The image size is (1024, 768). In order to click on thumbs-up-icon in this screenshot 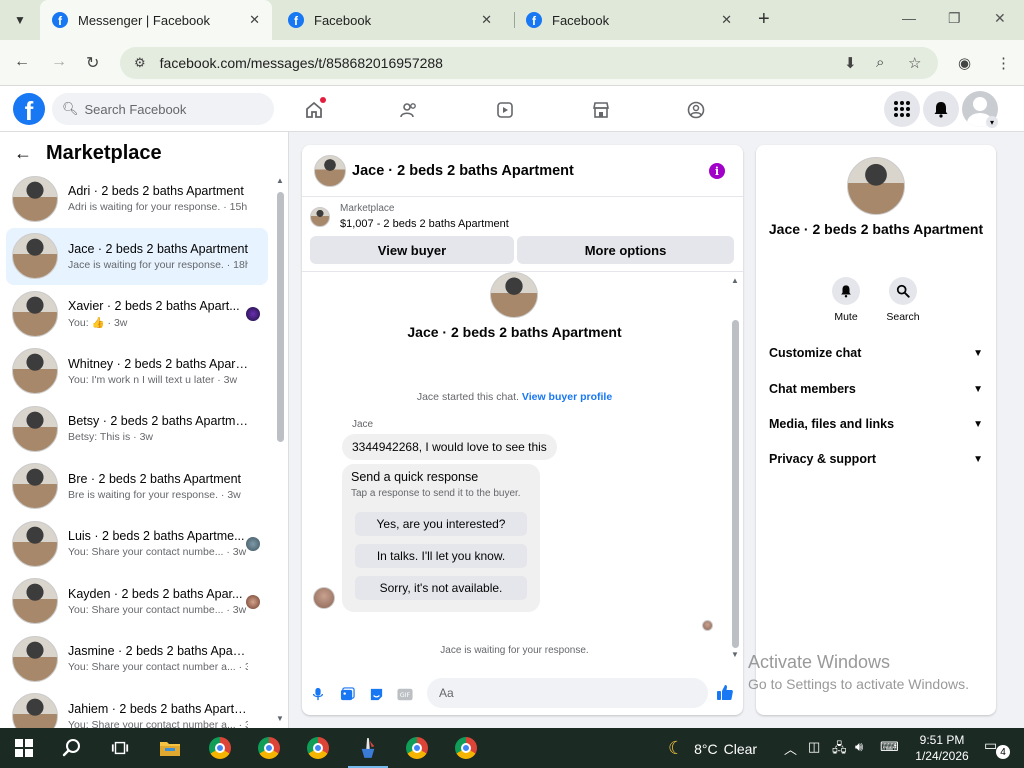, I will do `click(725, 692)`.